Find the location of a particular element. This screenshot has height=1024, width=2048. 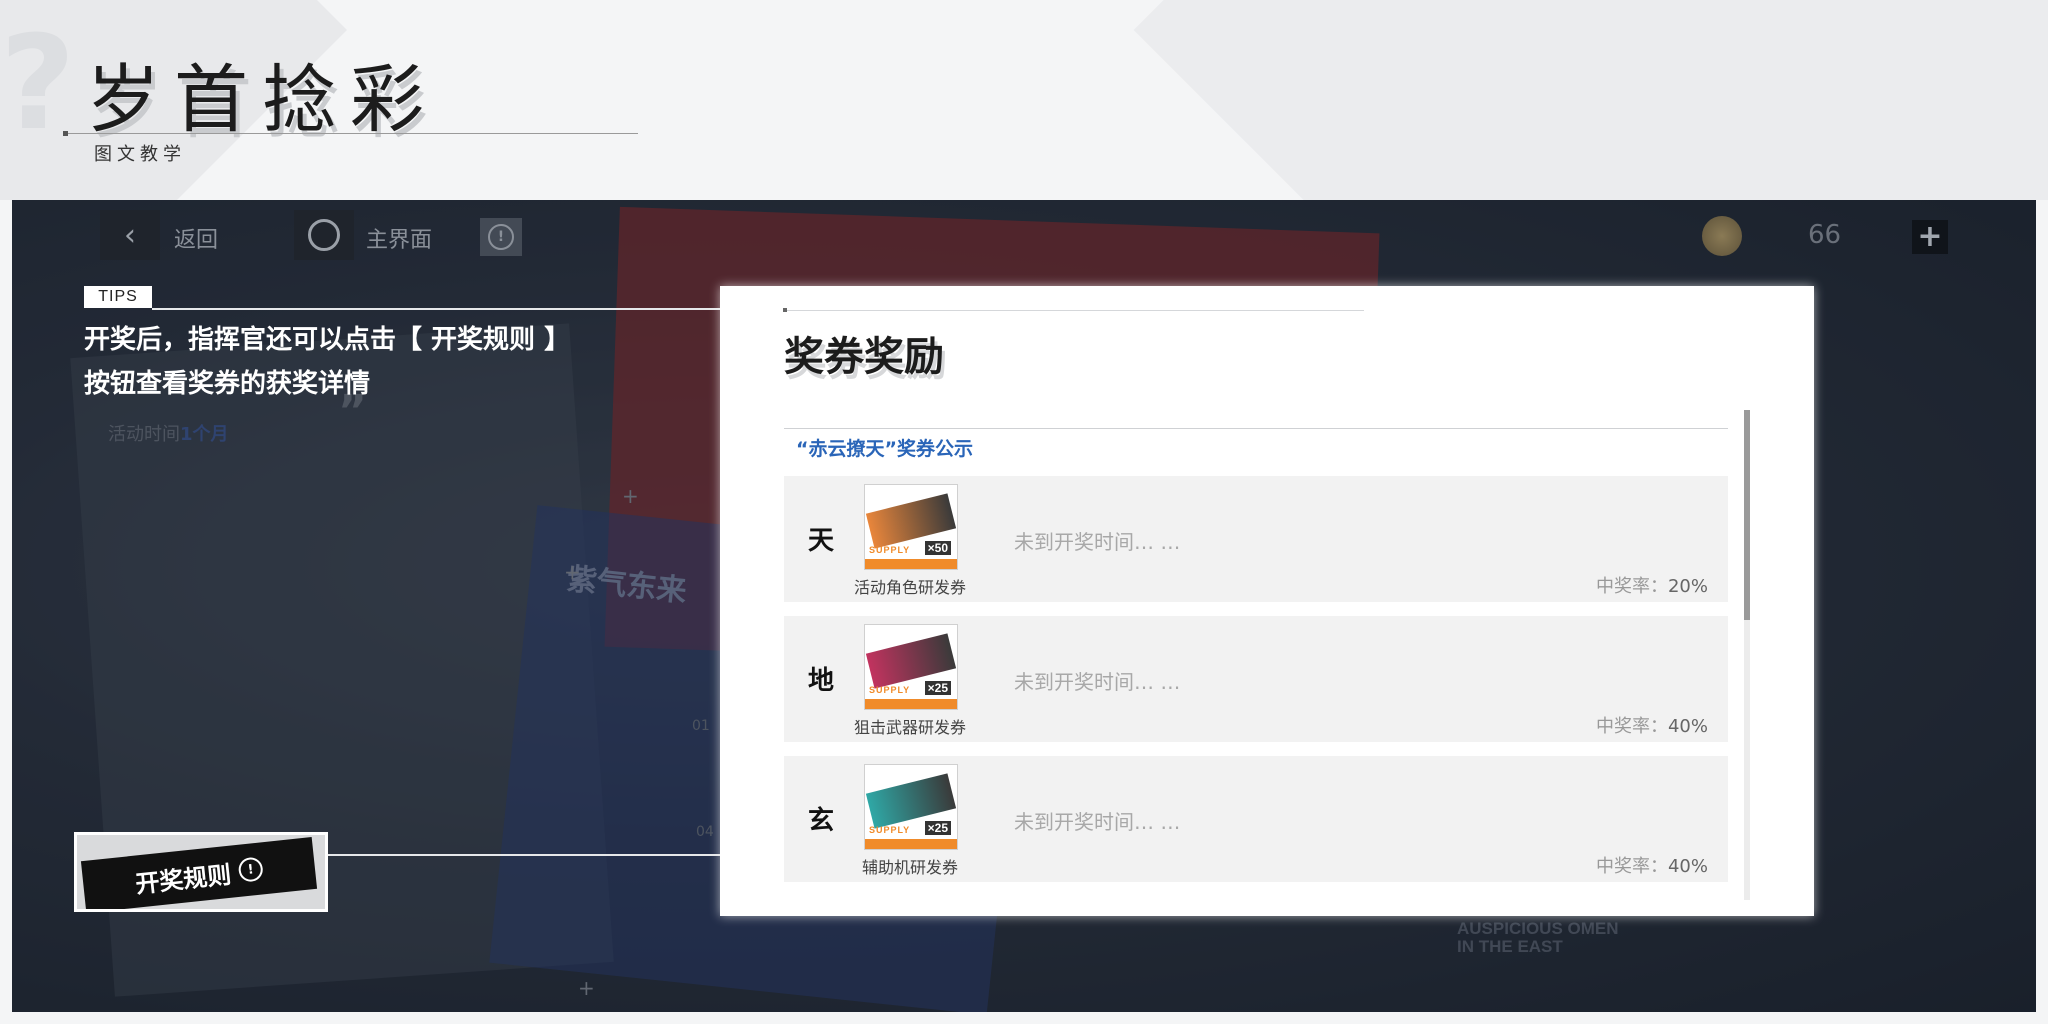

home-button is located at coordinates (324, 235).